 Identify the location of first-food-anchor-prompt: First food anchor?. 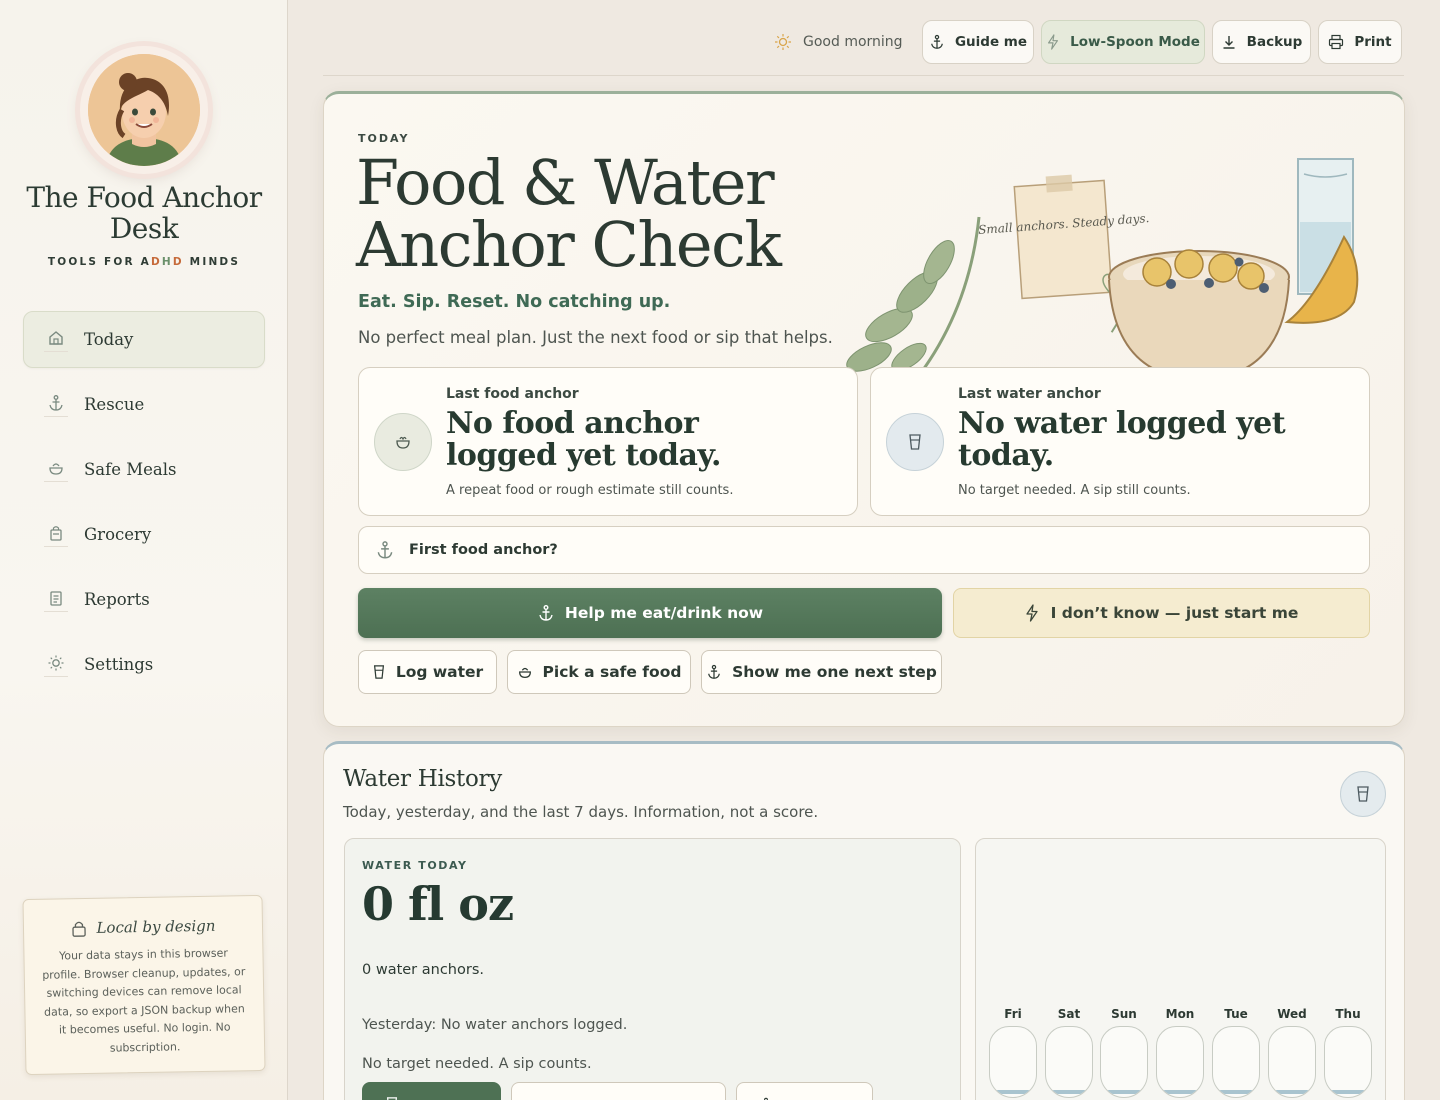
(864, 550).